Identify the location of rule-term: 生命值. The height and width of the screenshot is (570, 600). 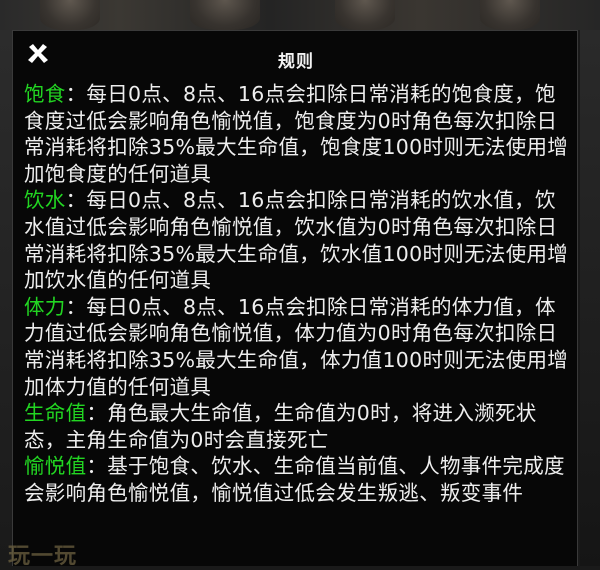
(55, 413).